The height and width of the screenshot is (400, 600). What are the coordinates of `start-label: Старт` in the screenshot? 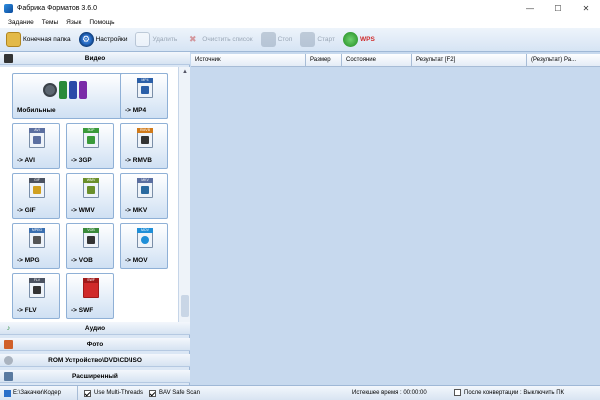 It's located at (326, 39).